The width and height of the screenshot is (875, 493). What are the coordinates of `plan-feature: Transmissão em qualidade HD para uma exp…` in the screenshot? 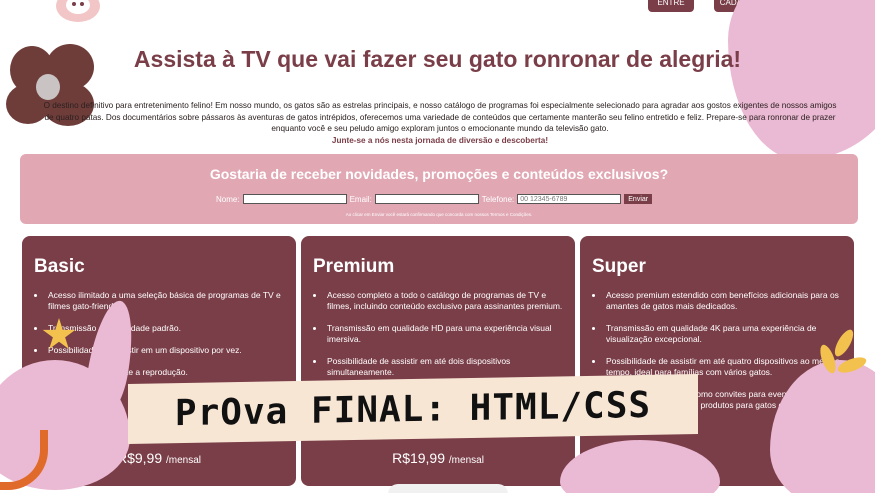 It's located at (445, 334).